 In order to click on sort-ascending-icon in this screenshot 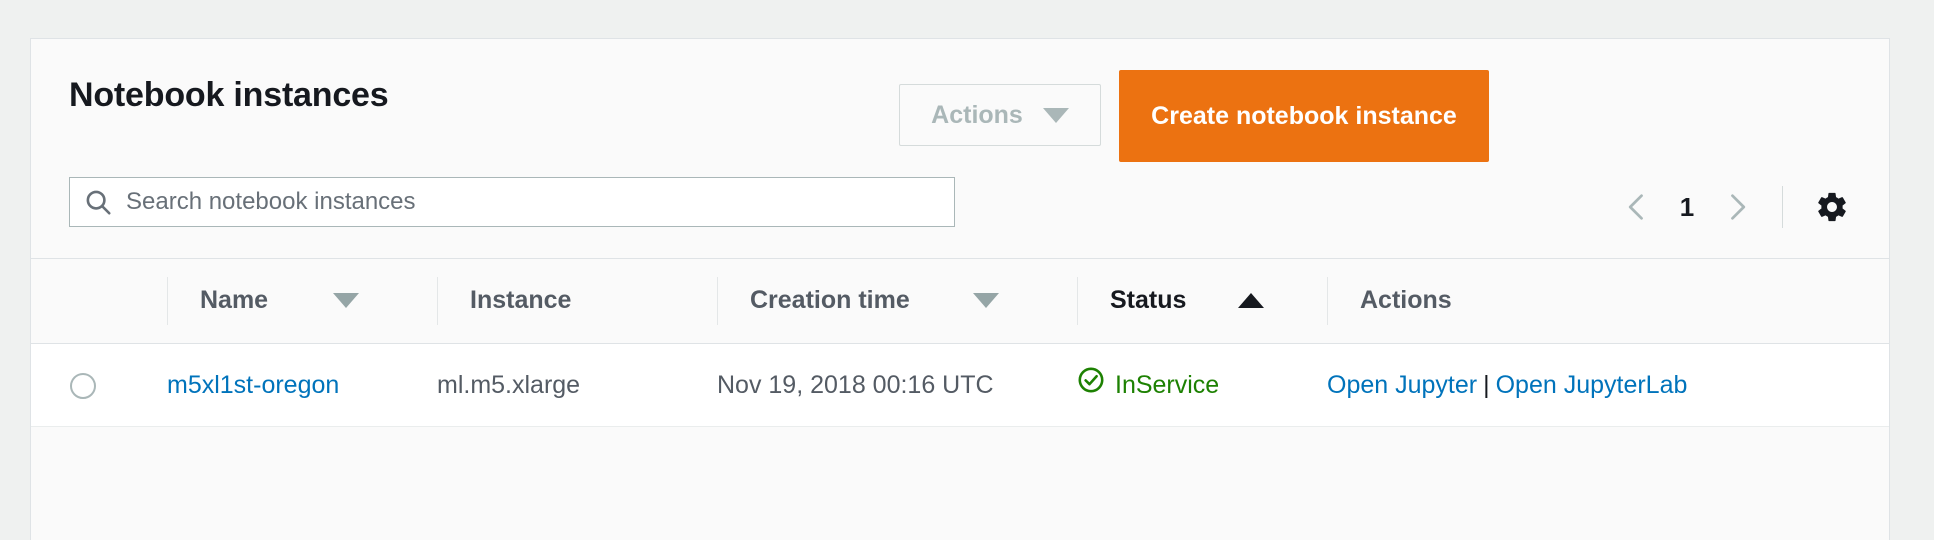, I will do `click(1251, 301)`.